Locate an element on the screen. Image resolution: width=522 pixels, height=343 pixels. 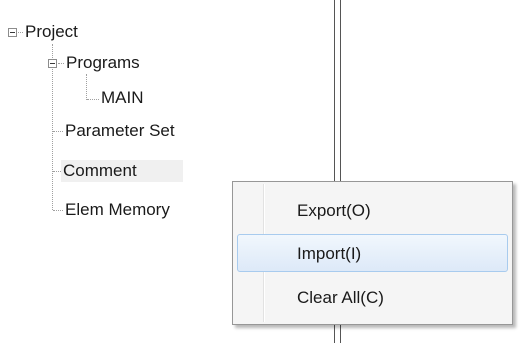
menu-item-clear-all: Clear All(C) is located at coordinates (372, 297).